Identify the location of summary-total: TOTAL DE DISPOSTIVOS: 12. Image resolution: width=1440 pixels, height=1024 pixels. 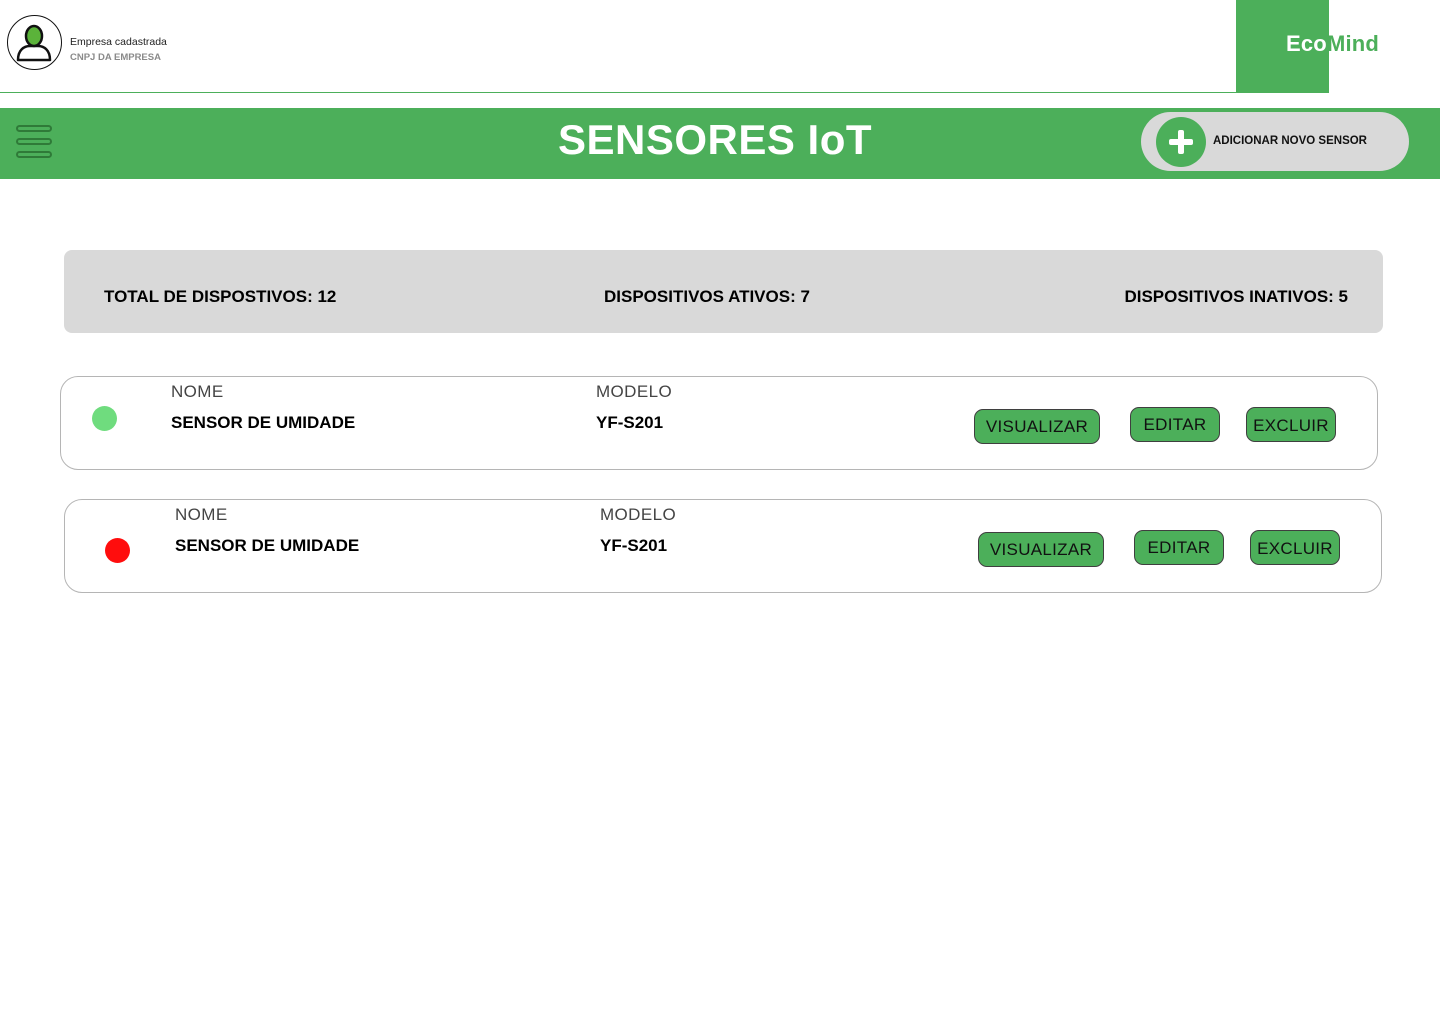
(220, 296).